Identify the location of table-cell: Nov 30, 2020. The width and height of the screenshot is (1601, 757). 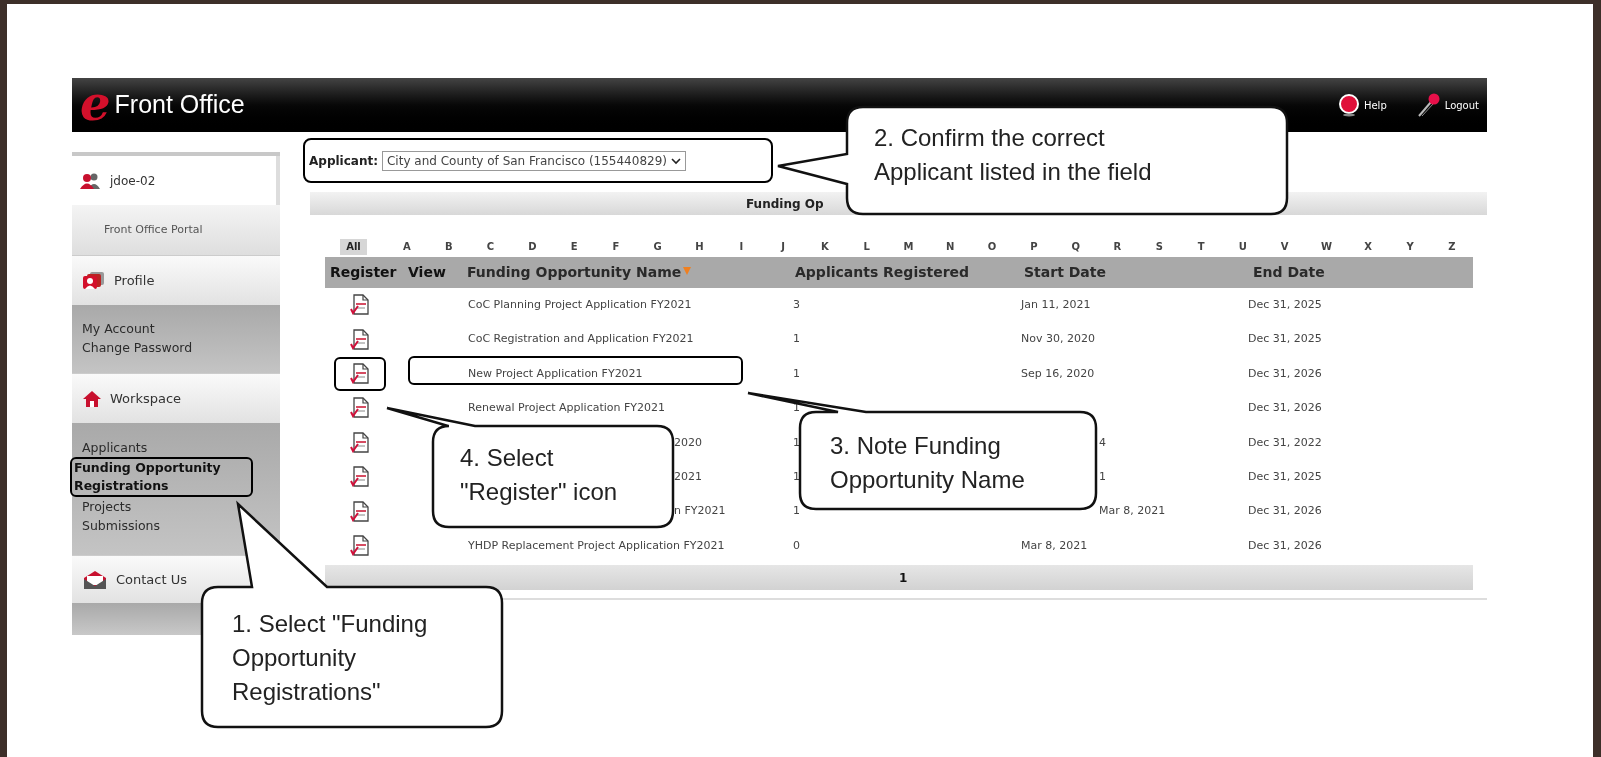
(1058, 339).